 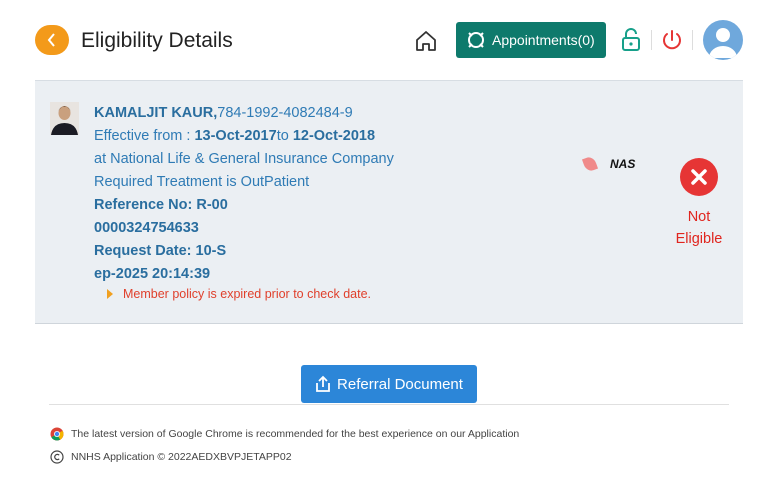 I want to click on logout-button, so click(x=672, y=40).